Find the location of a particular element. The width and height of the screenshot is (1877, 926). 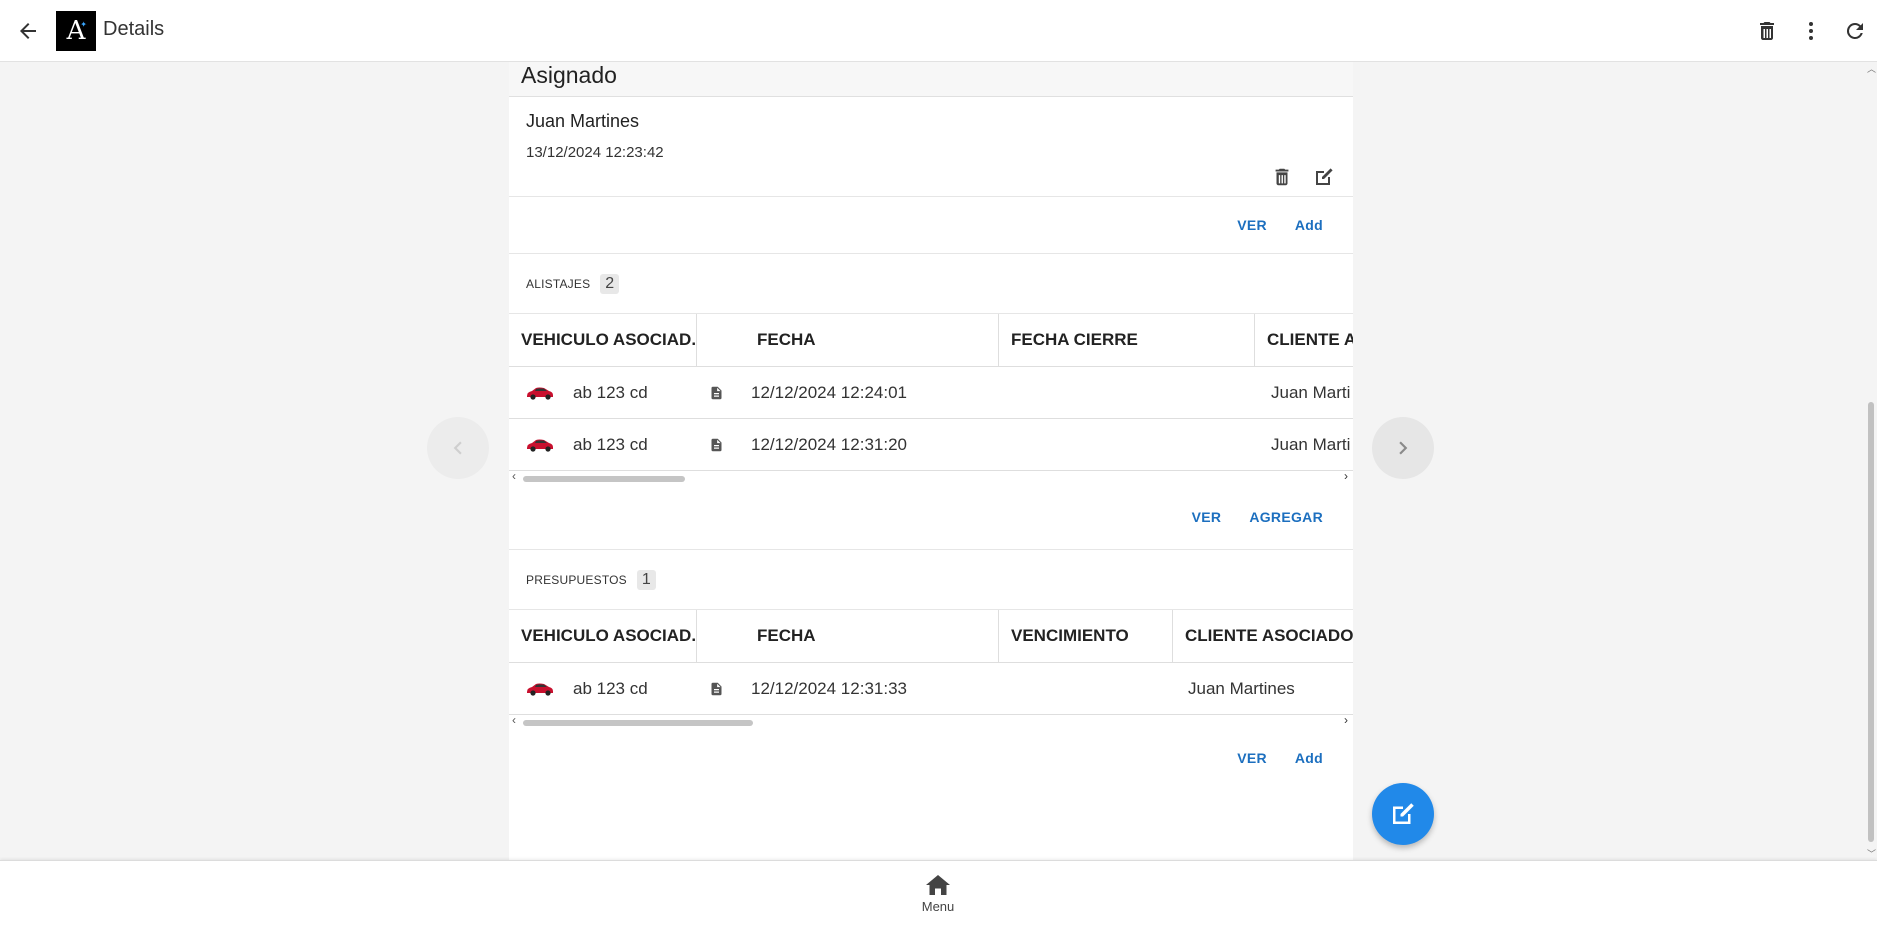

carousel-prev-button is located at coordinates (458, 448).